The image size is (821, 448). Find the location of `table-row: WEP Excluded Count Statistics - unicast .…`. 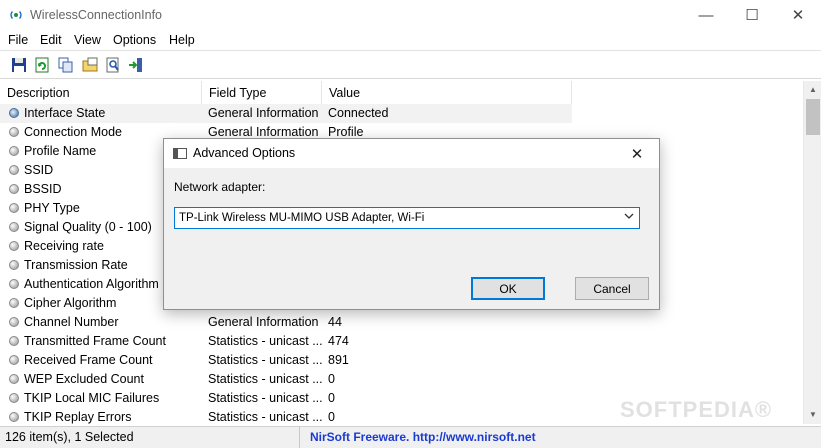

table-row: WEP Excluded Count Statistics - unicast .… is located at coordinates (401, 379).